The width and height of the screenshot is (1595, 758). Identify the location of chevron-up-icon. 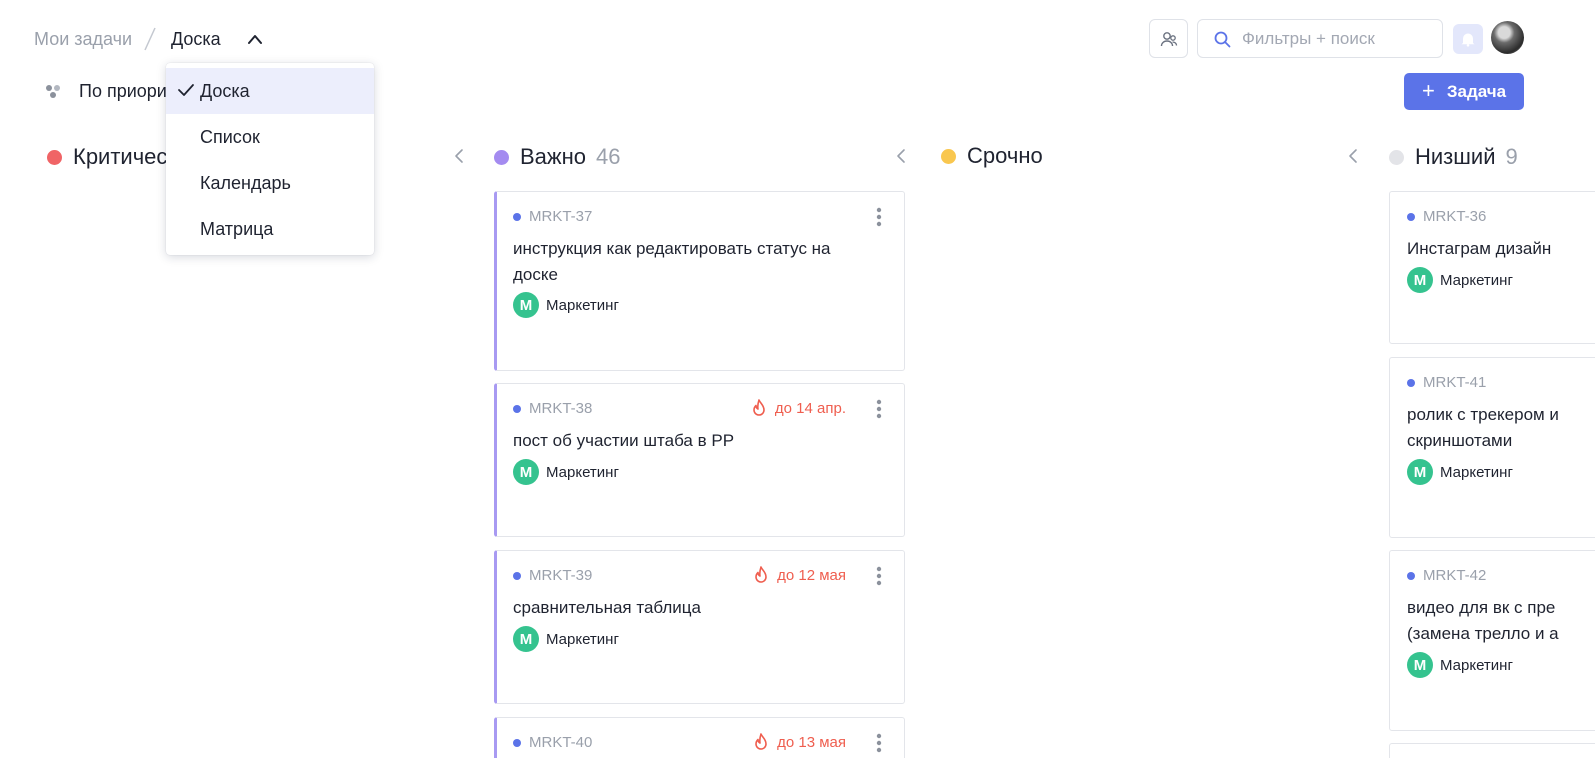
(255, 39).